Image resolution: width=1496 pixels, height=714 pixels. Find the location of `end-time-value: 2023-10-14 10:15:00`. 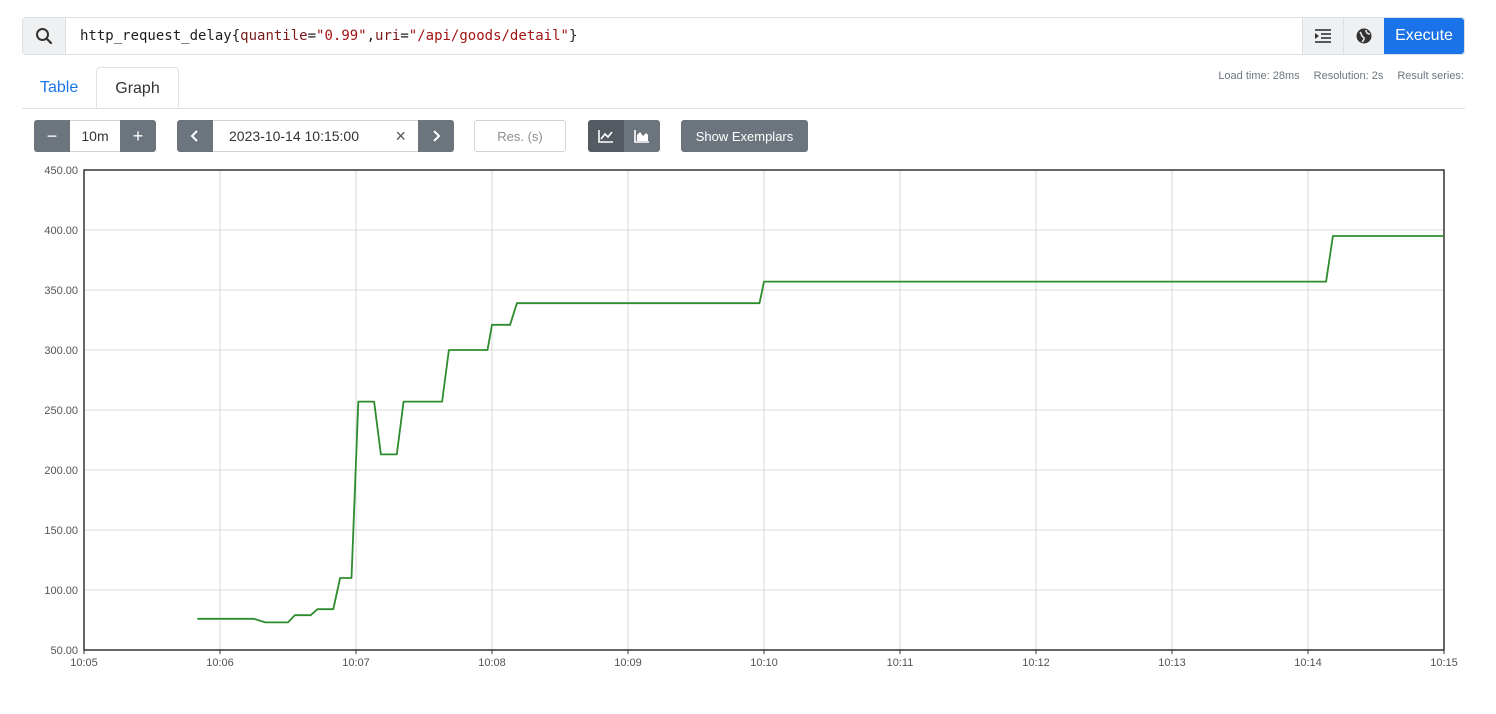

end-time-value: 2023-10-14 10:15:00 is located at coordinates (294, 136).